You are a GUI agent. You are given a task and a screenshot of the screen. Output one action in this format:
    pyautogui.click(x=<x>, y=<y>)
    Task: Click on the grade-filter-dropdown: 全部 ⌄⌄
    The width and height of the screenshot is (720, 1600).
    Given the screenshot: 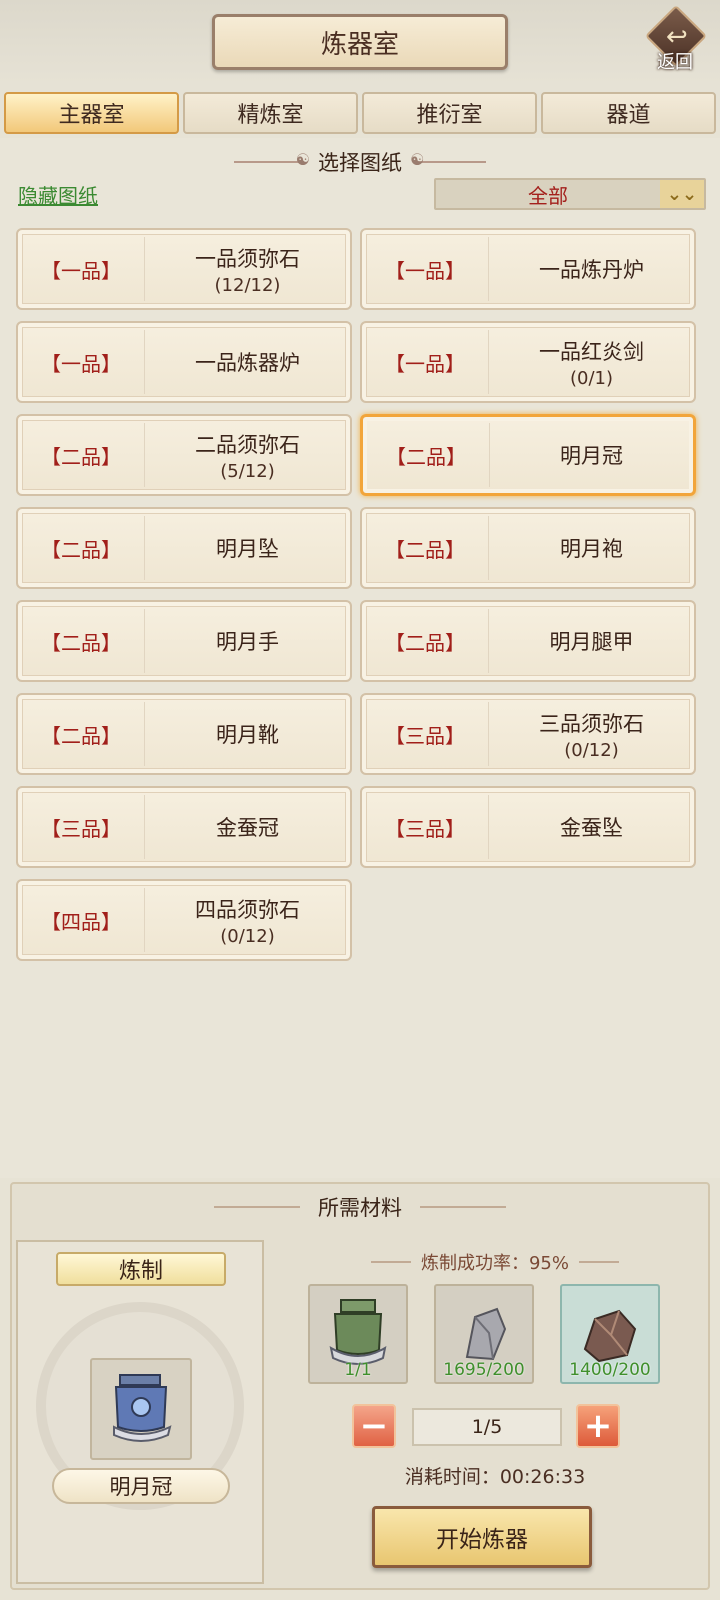 What is the action you would take?
    pyautogui.click(x=570, y=194)
    